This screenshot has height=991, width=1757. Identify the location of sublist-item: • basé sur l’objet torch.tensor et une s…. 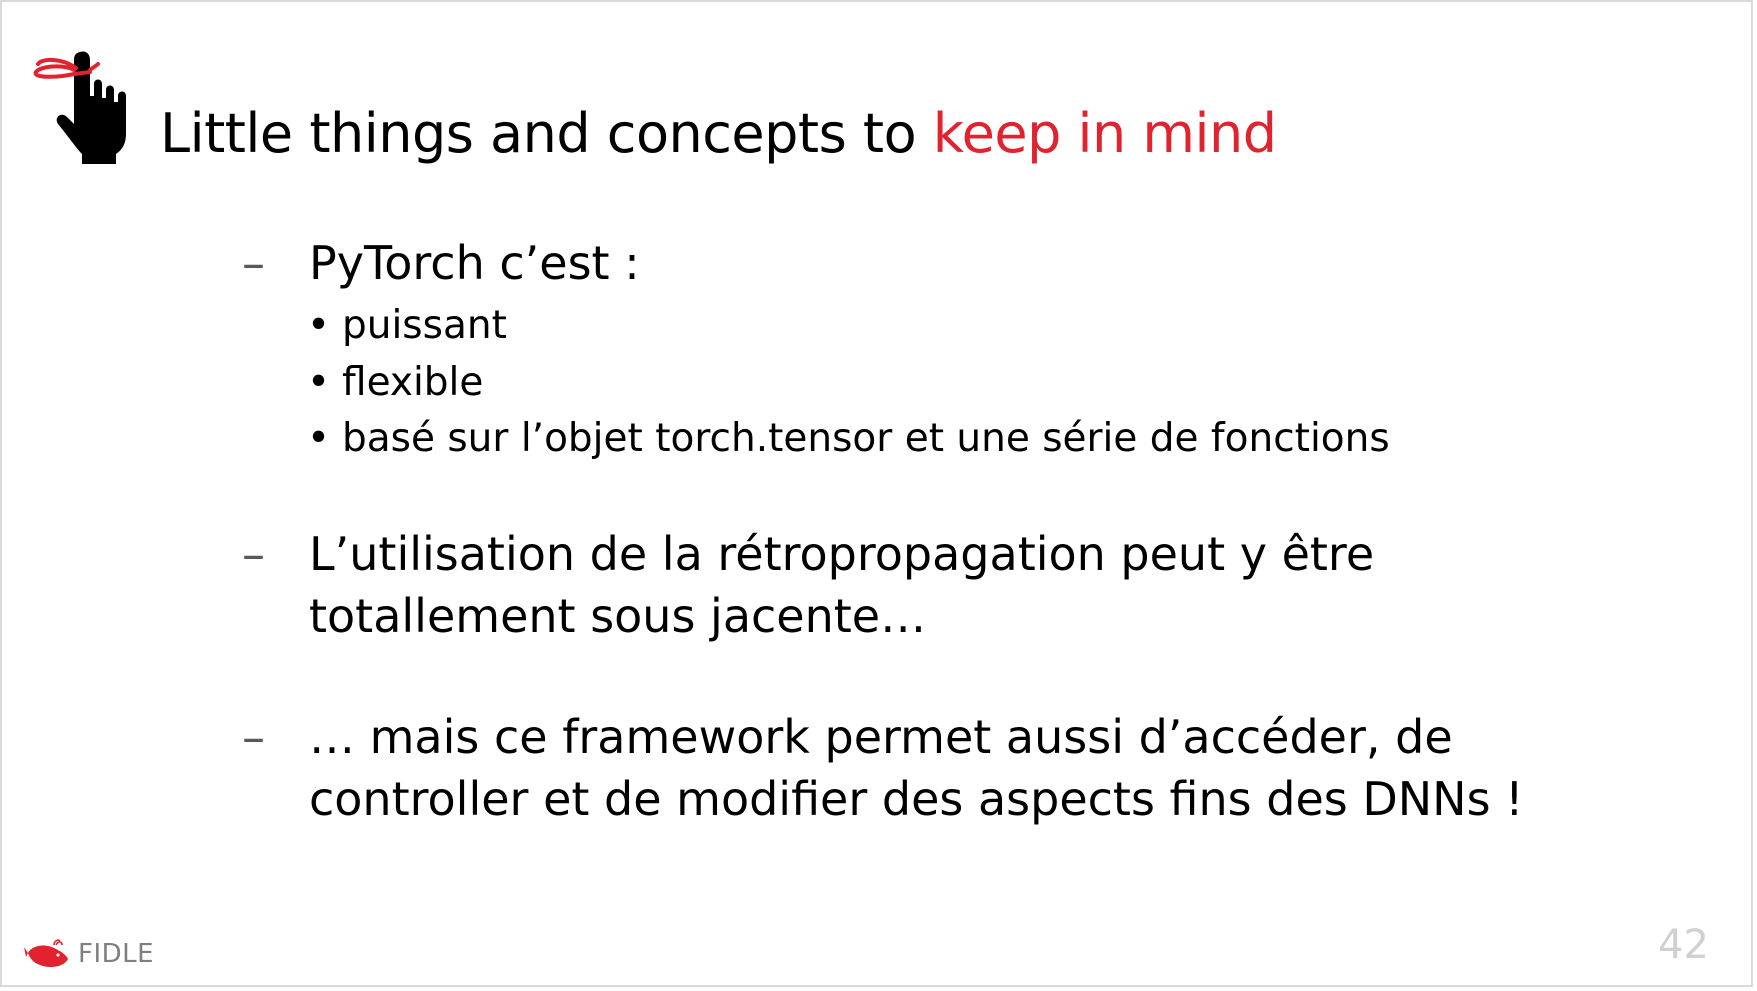
(848, 439).